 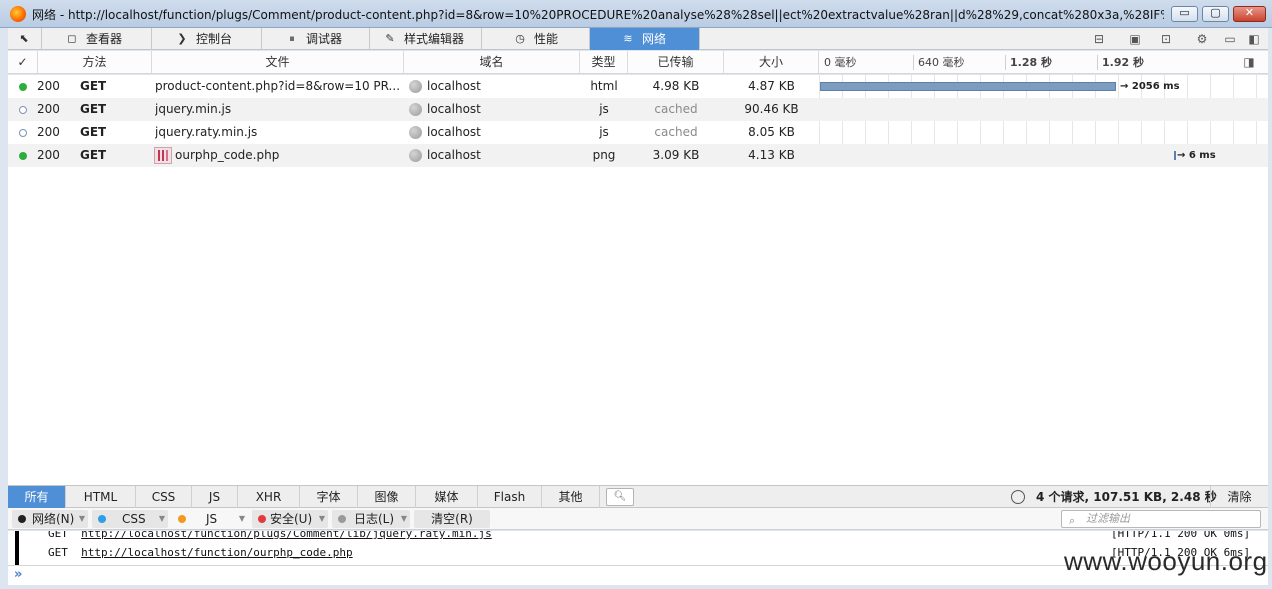 What do you see at coordinates (771, 132) in the screenshot?
I see `size: 8.05 KB` at bounding box center [771, 132].